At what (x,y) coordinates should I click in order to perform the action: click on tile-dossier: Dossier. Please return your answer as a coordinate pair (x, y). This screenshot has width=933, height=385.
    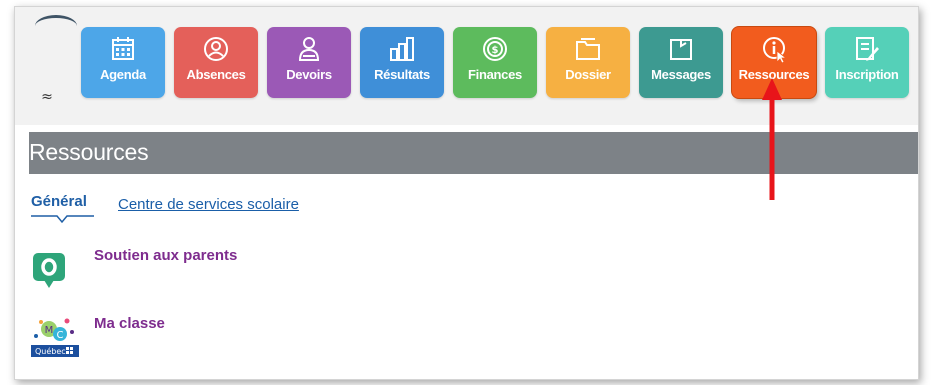
    Looking at the image, I should click on (588, 62).